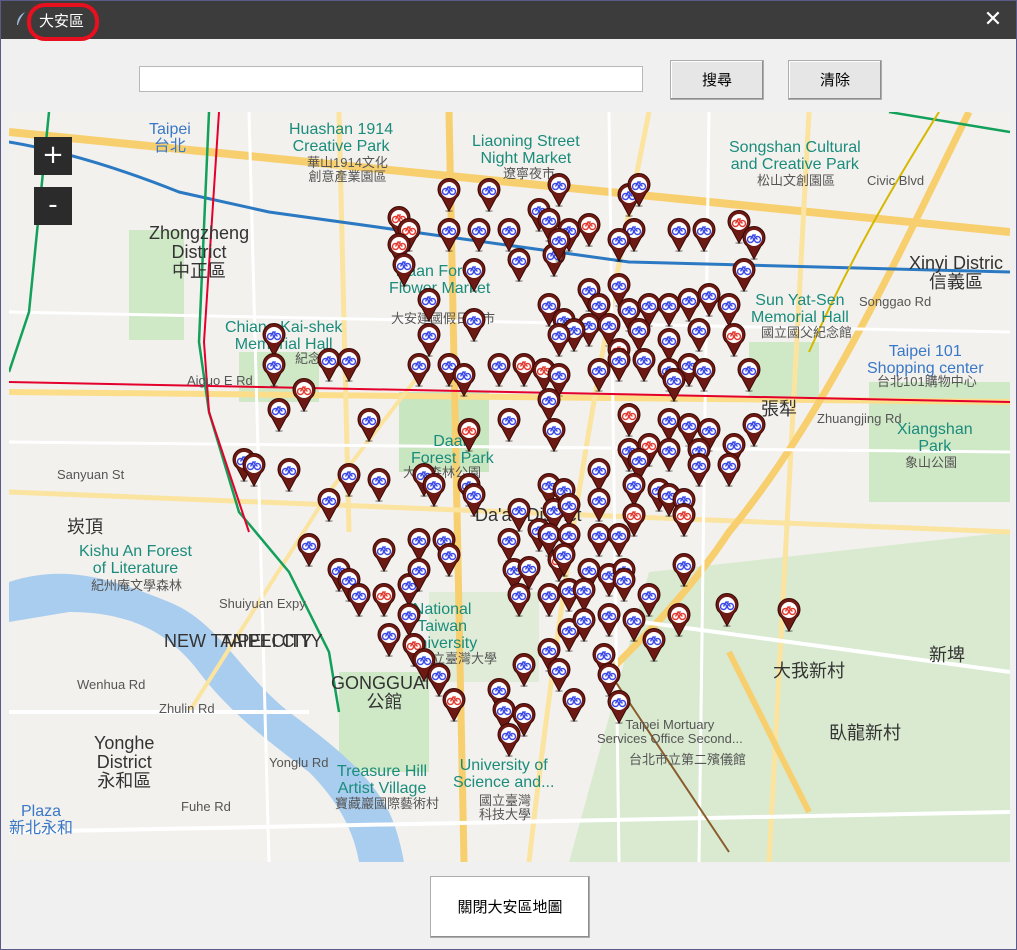  What do you see at coordinates (835, 80) in the screenshot?
I see `clear-button: 清除` at bounding box center [835, 80].